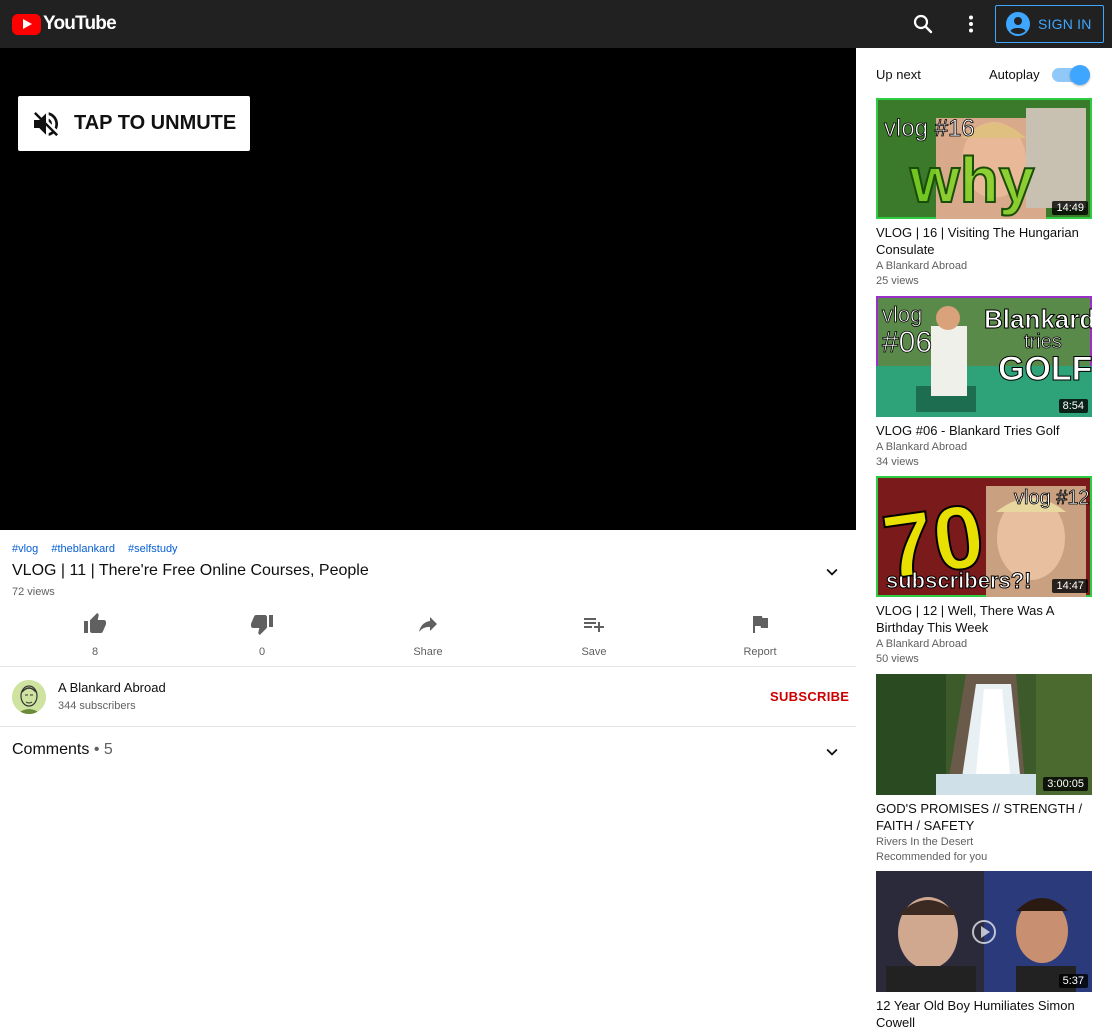 Image resolution: width=1112 pixels, height=1031 pixels. Describe the element at coordinates (46, 123) in the screenshot. I see `volume-off-icon` at that location.